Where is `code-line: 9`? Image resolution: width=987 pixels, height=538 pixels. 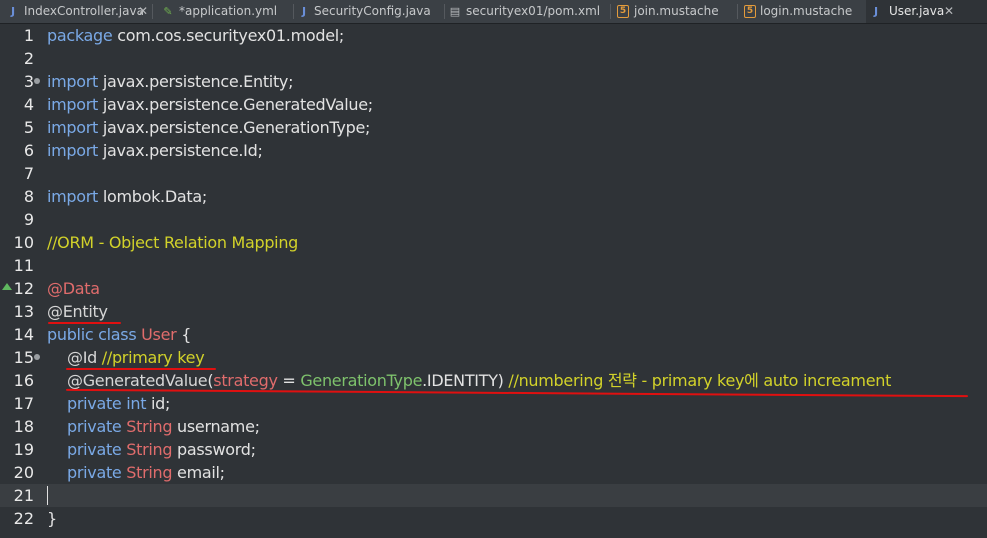 code-line: 9 is located at coordinates (493, 219).